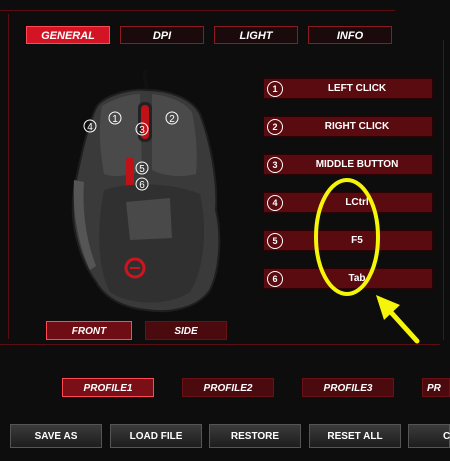  Describe the element at coordinates (156, 436) in the screenshot. I see `load-file-button: LOAD FILE` at that location.